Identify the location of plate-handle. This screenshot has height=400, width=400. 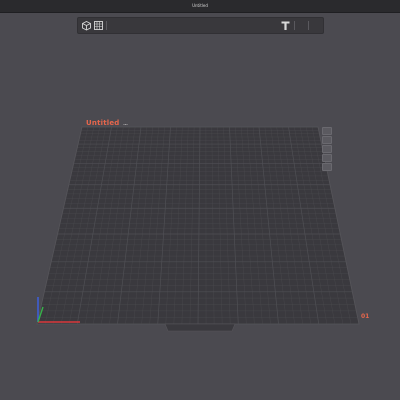
(200, 327).